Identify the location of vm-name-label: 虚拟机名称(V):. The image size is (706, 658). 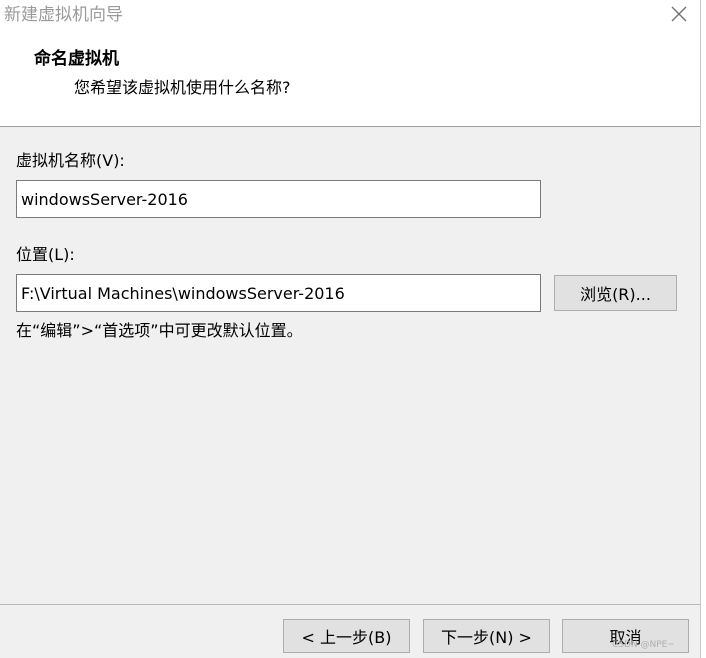
(70, 160).